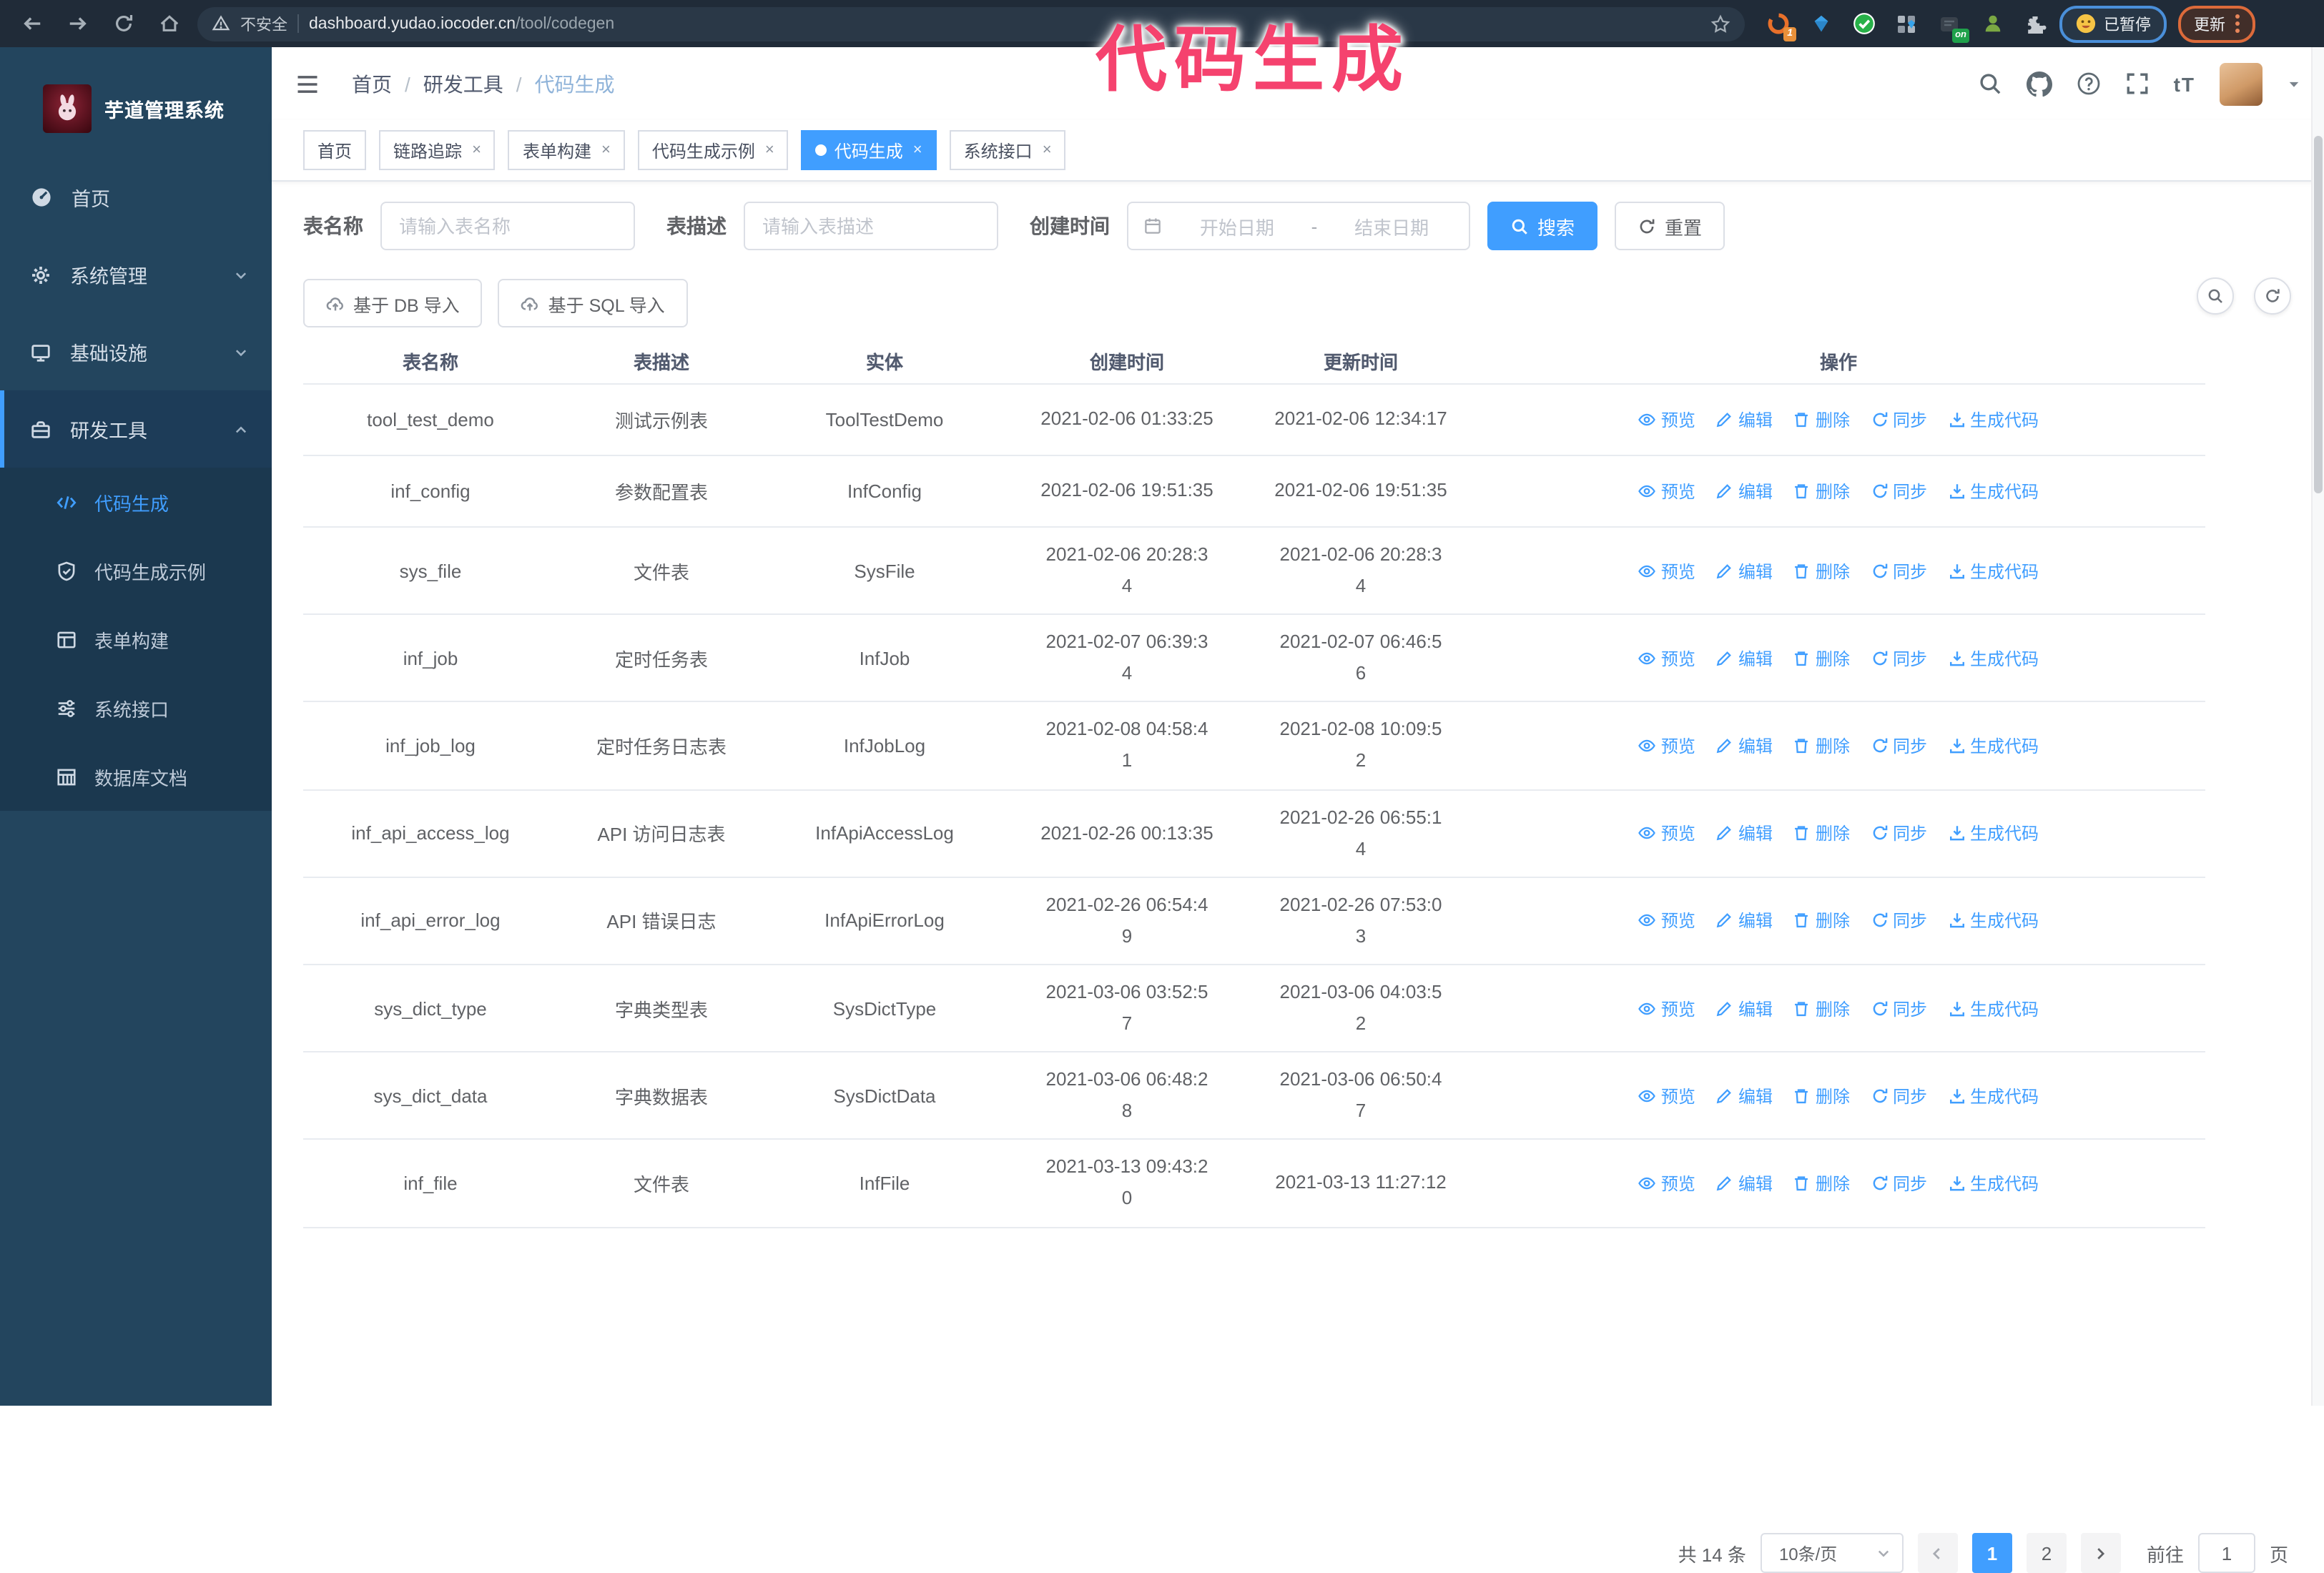 Image resolution: width=2324 pixels, height=1573 pixels. Describe the element at coordinates (463, 83) in the screenshot. I see `breadcrumb-item: 研发工具` at that location.